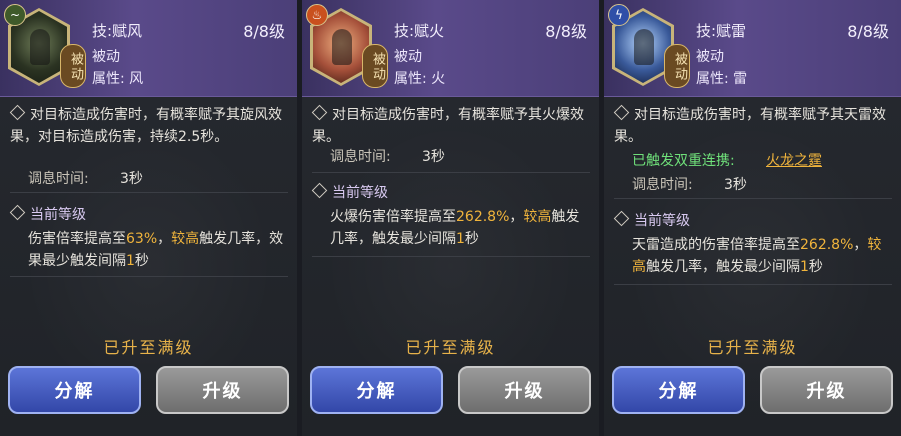 The width and height of the screenshot is (901, 436). What do you see at coordinates (721, 31) in the screenshot?
I see `skill-name: 技:赋雷` at bounding box center [721, 31].